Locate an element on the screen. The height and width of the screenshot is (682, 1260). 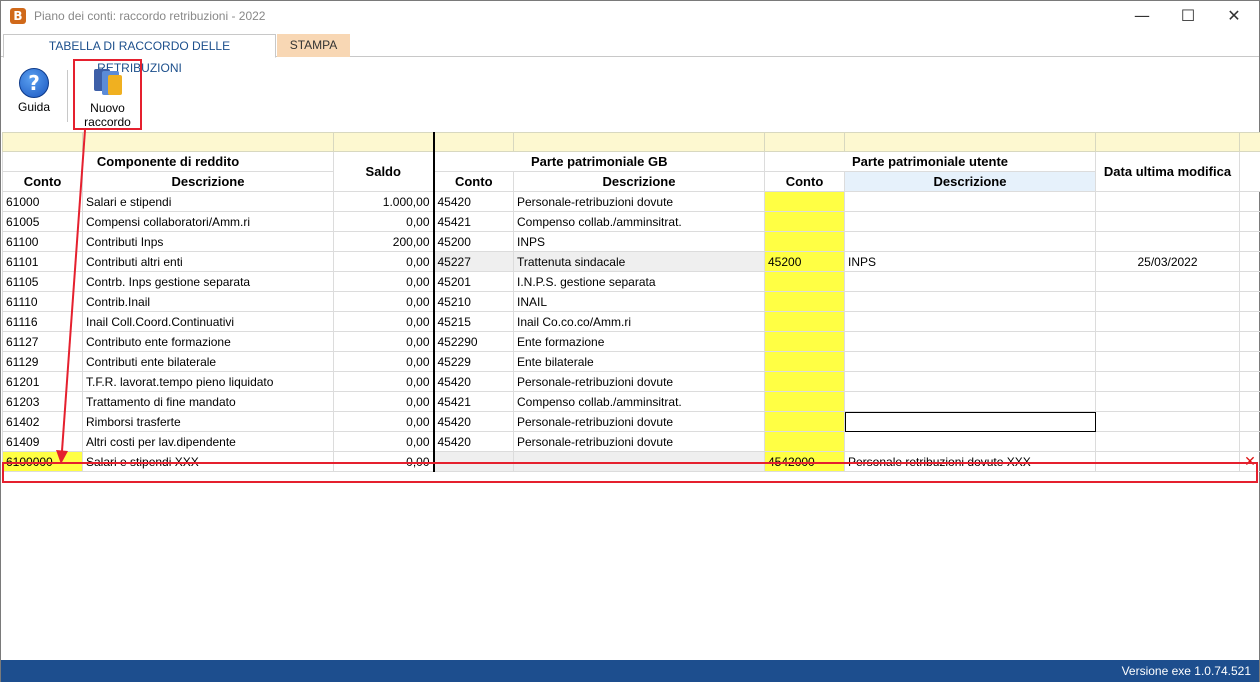
conto-cell: 61203 is located at coordinates (42, 401).